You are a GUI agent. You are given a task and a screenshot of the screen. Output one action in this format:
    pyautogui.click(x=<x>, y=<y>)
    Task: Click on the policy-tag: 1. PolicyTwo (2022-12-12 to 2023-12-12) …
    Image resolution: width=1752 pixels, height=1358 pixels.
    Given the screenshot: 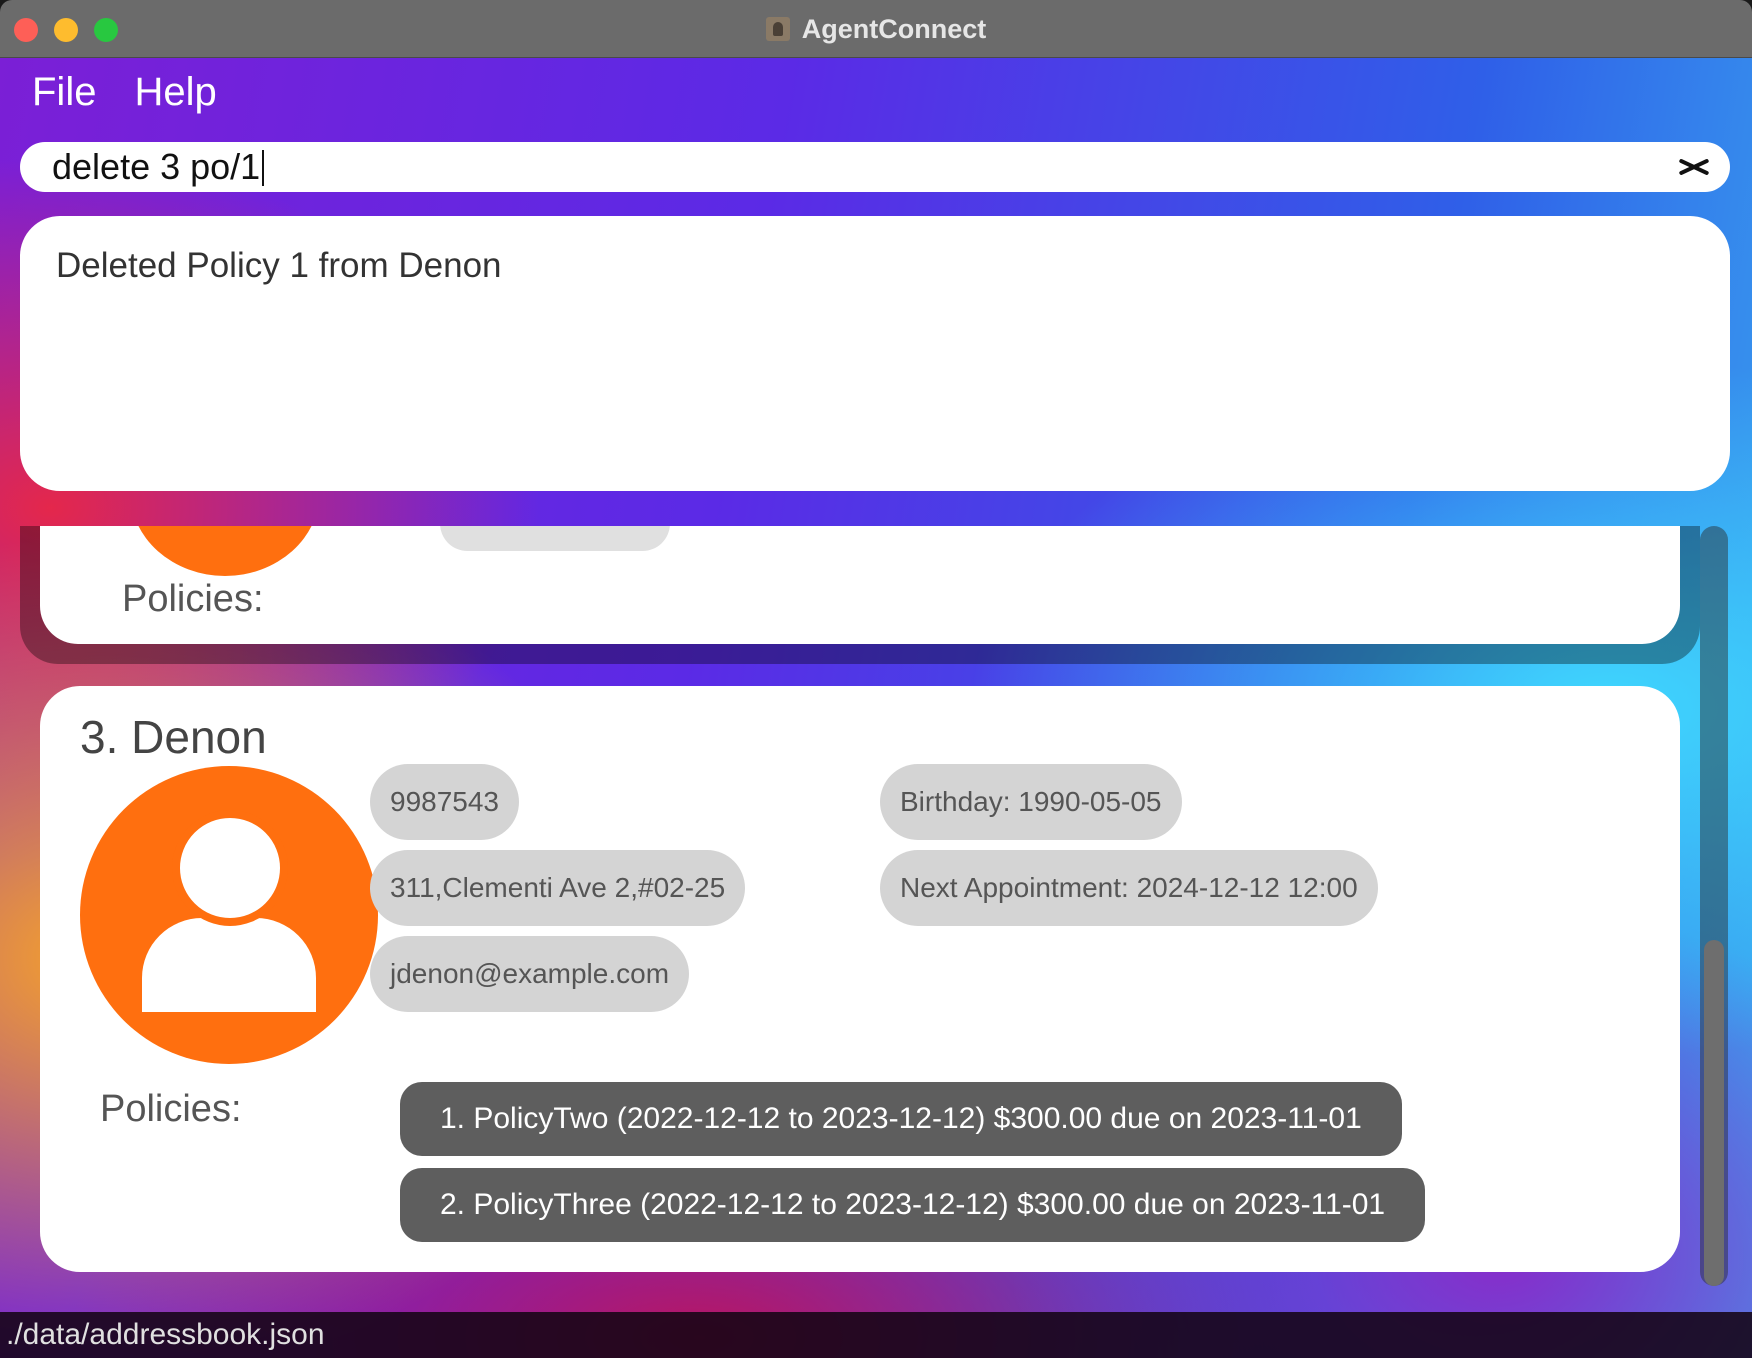 What is the action you would take?
    pyautogui.click(x=901, y=1119)
    